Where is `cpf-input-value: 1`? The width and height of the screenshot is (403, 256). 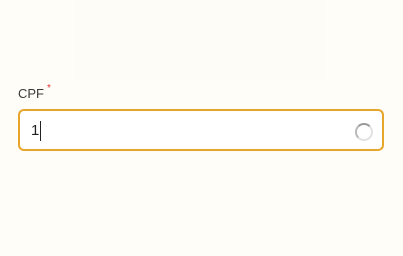 cpf-input-value: 1 is located at coordinates (35, 130).